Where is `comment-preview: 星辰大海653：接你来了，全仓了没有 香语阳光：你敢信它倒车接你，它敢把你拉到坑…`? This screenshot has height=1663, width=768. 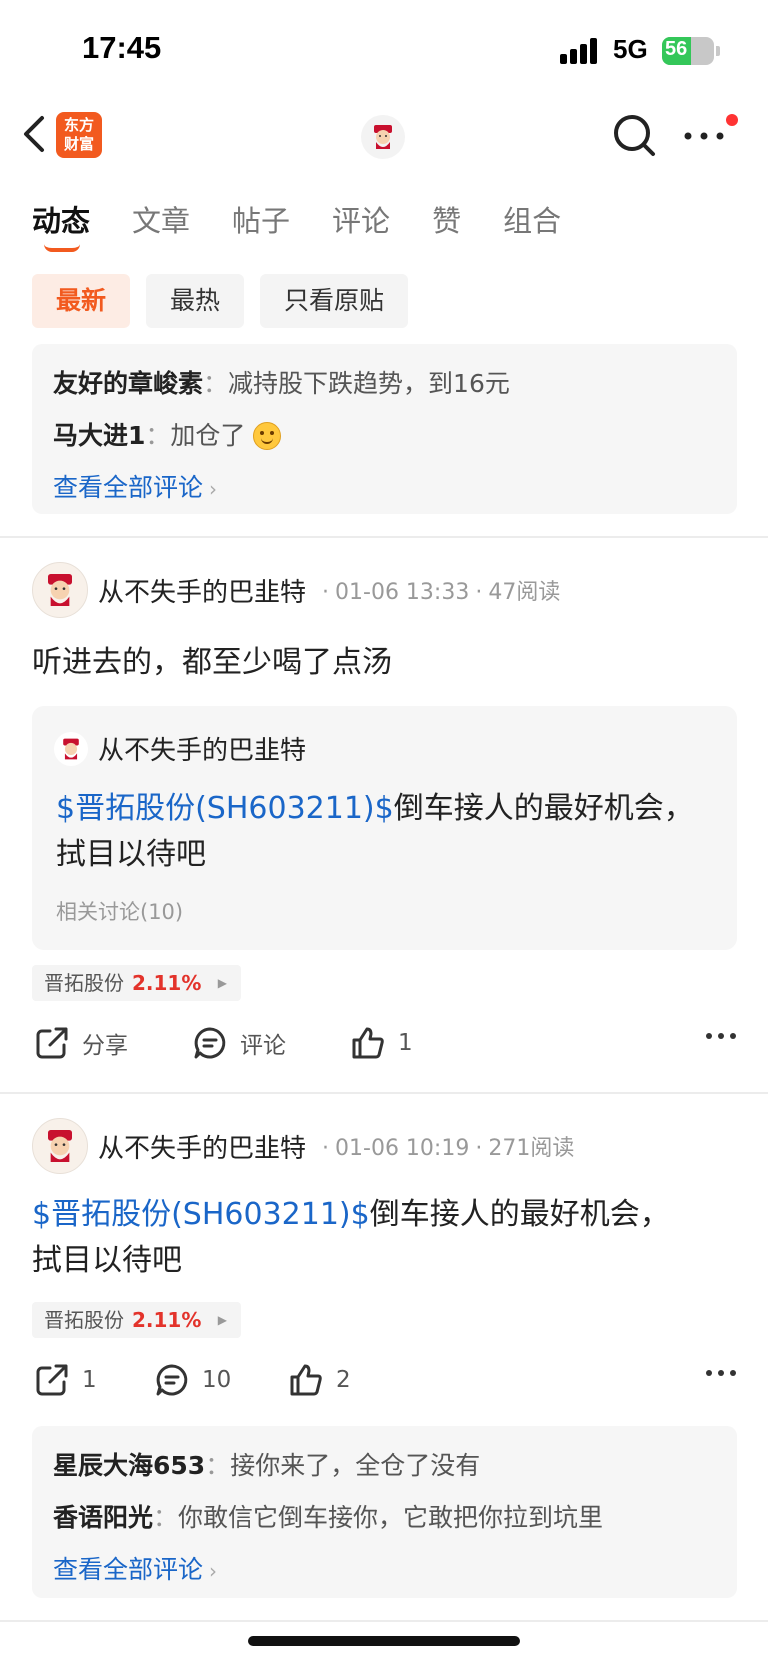 comment-preview: 星辰大海653：接你来了，全仓了没有 香语阳光：你敢信它倒车接你，它敢把你拉到坑… is located at coordinates (384, 1512).